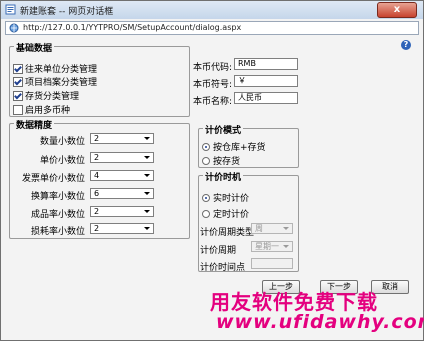 This screenshot has height=341, width=424. What do you see at coordinates (406, 45) in the screenshot?
I see `help-icon: ?` at bounding box center [406, 45].